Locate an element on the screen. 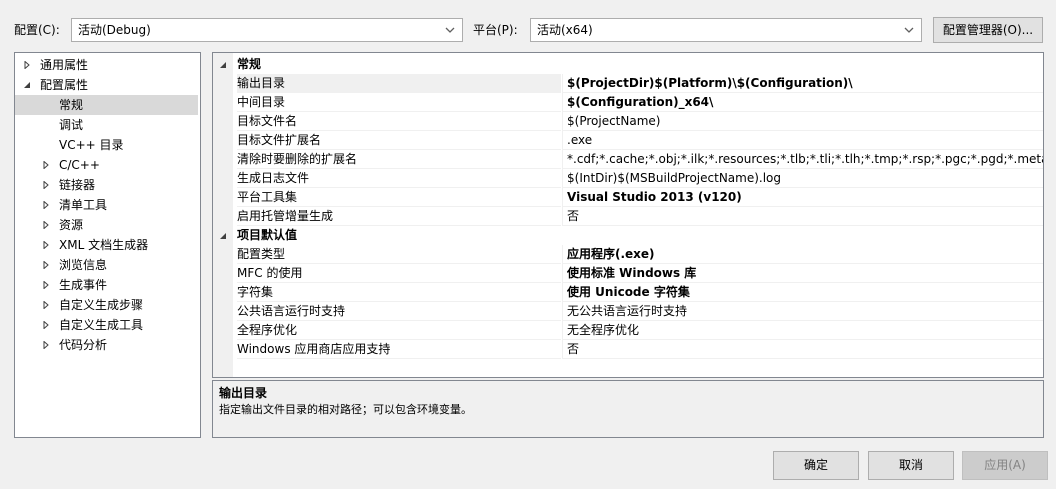 This screenshot has width=1056, height=489. tree-item: 自定义生成步骤 is located at coordinates (106, 305).